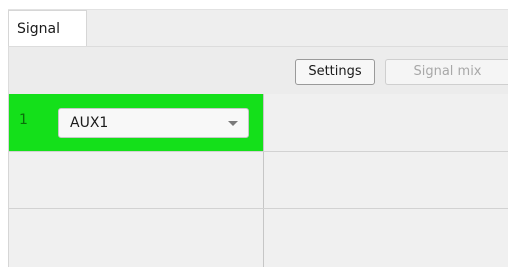  Describe the element at coordinates (153, 123) in the screenshot. I see `channel-source-dropdown: AUX1` at that location.